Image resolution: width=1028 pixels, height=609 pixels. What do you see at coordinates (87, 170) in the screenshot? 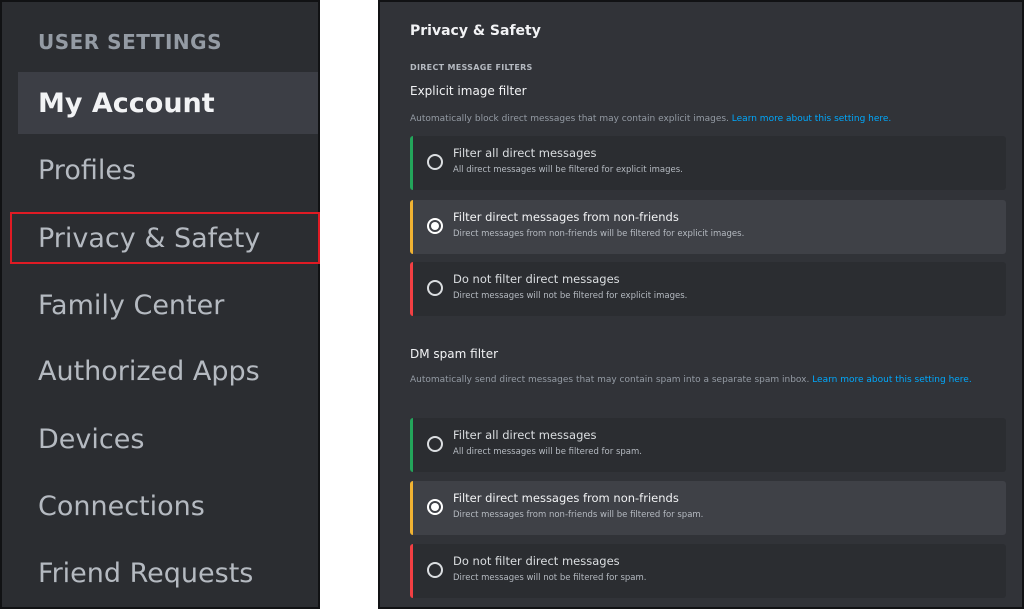
I see `sidebar-item-label: Profiles` at bounding box center [87, 170].